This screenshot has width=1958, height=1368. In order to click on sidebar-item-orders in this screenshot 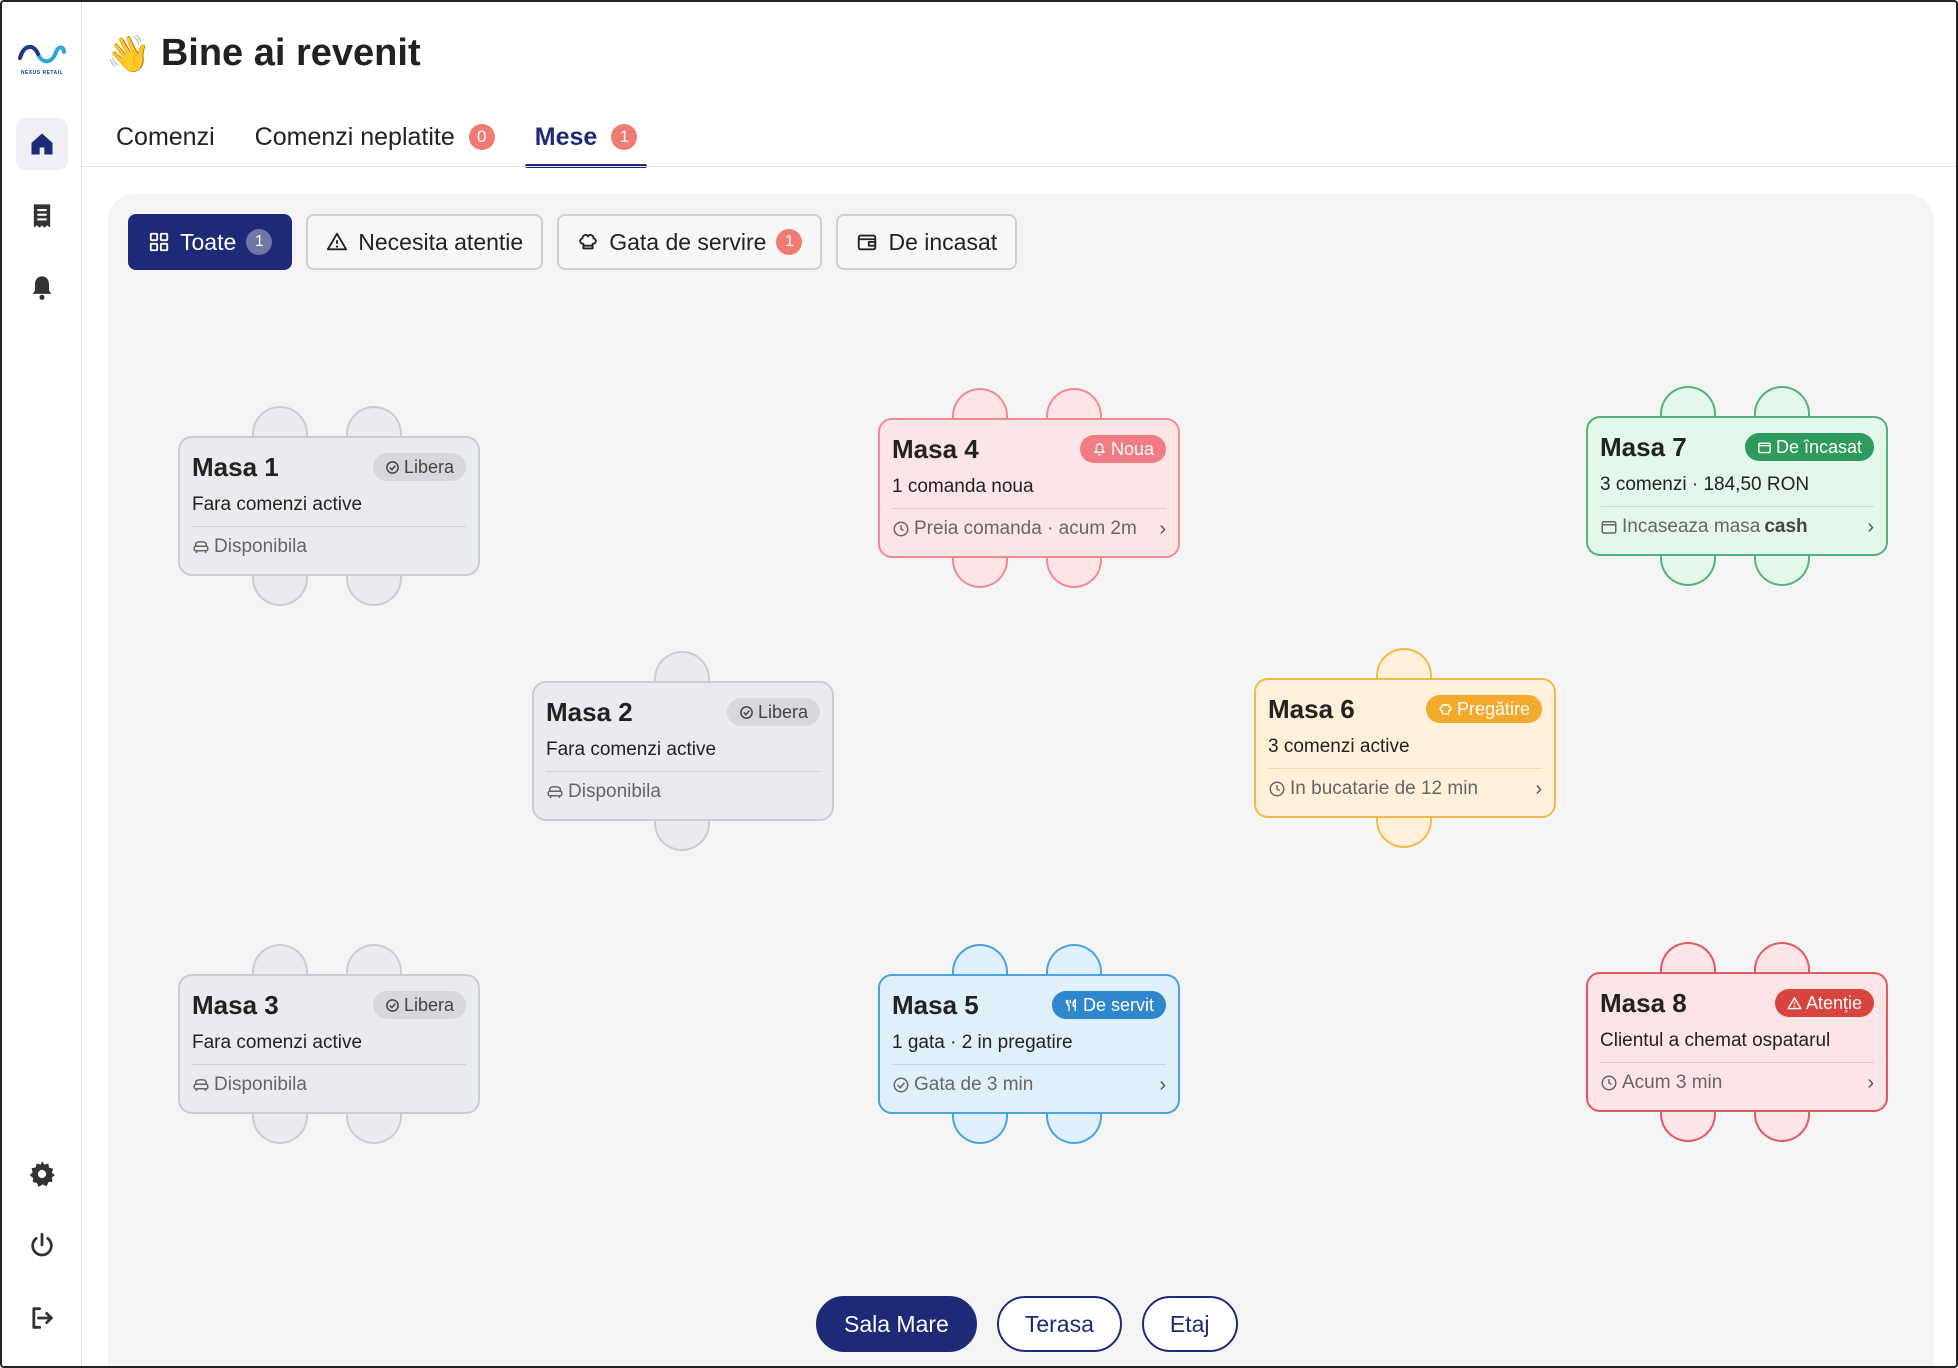, I will do `click(42, 216)`.